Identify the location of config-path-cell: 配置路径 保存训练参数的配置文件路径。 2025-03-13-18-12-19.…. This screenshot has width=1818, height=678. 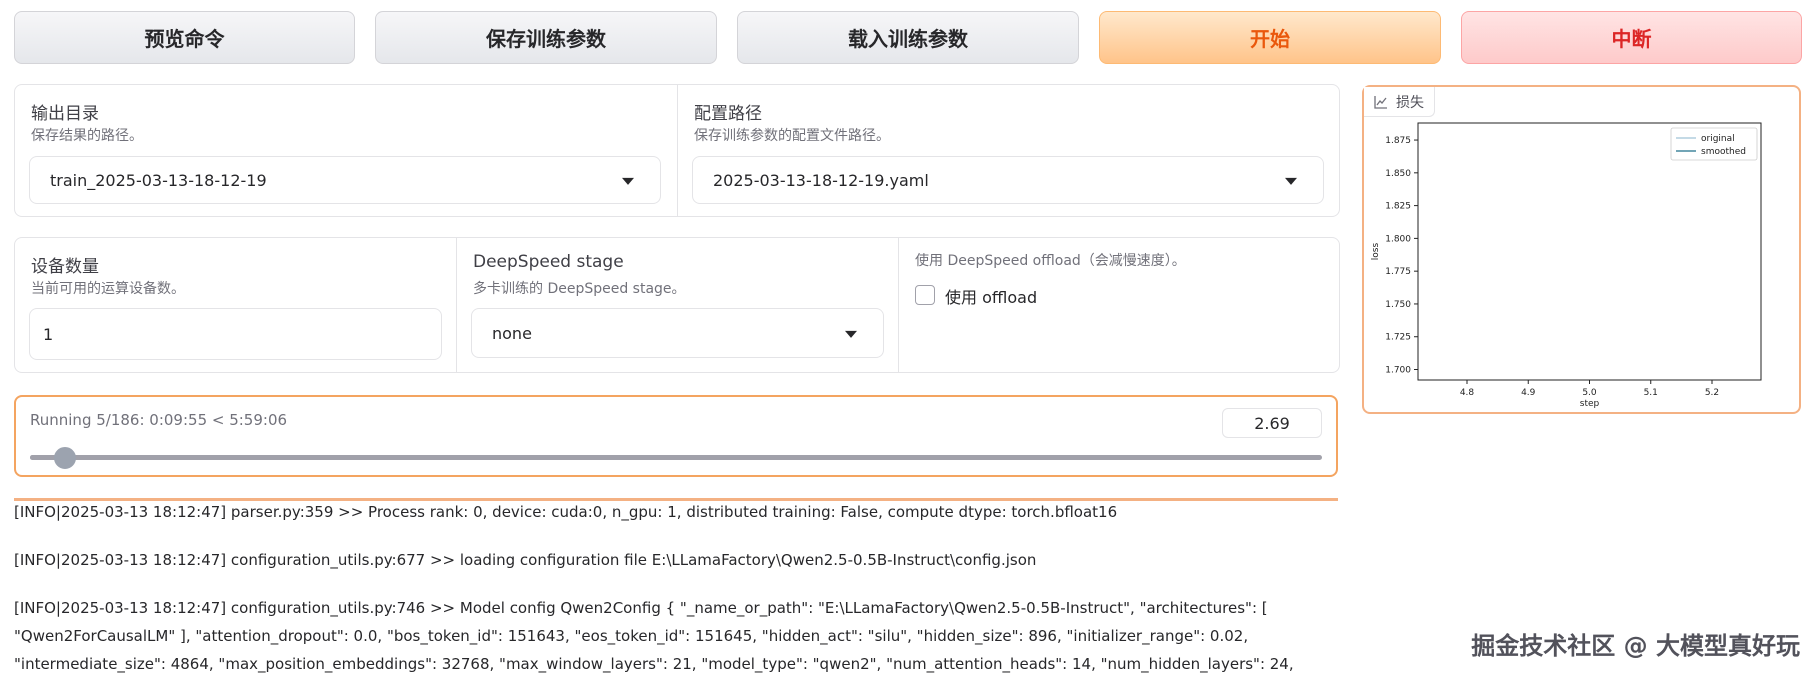
(1008, 150).